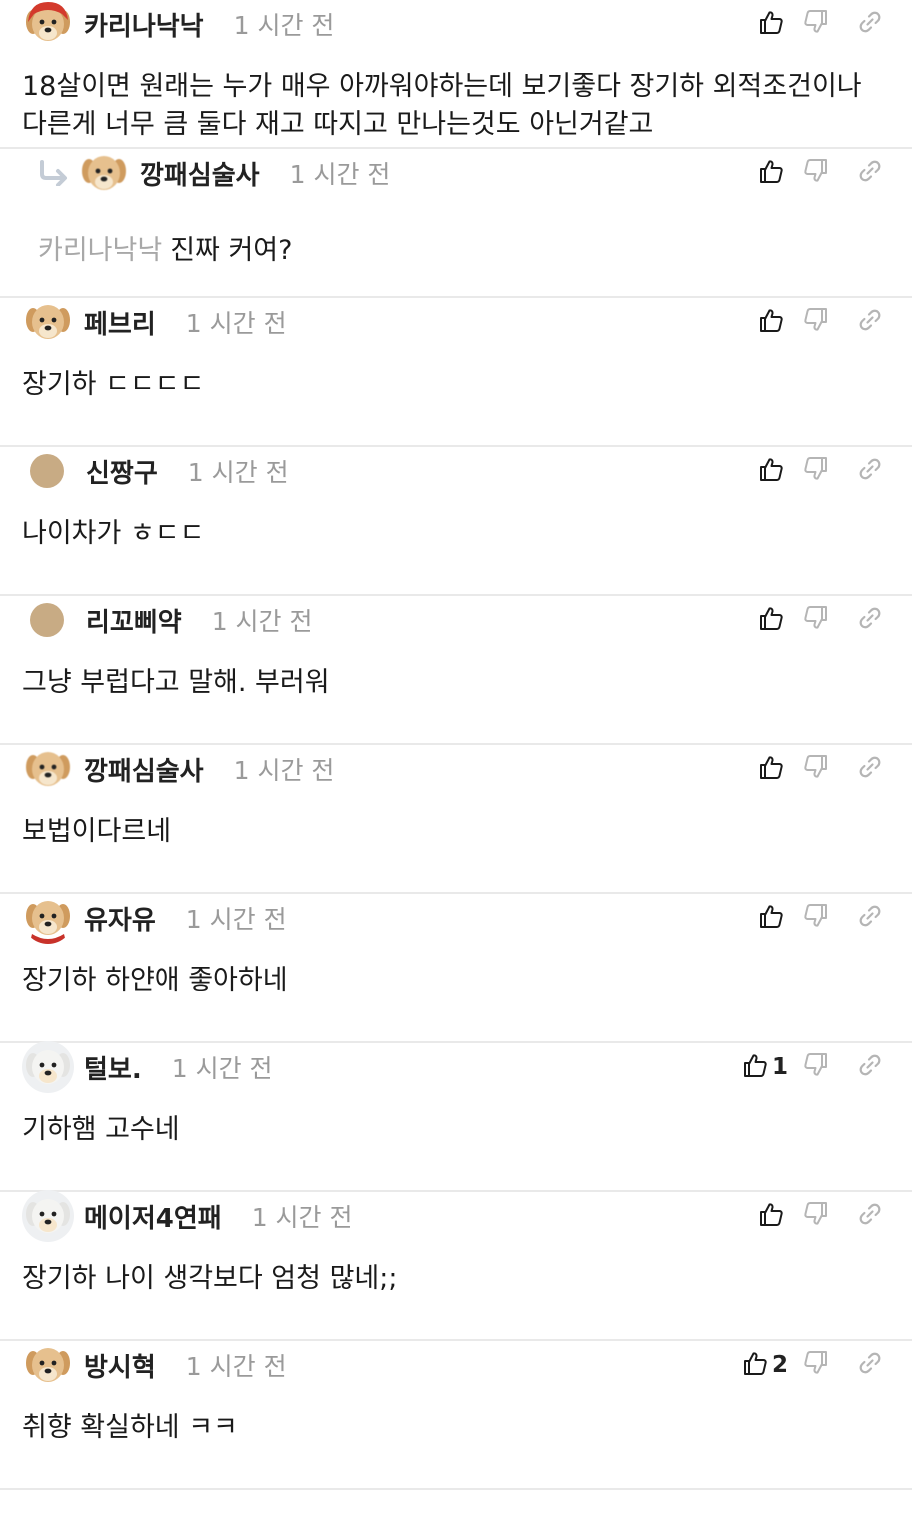  Describe the element at coordinates (176, 682) in the screenshot. I see `comment-body: 그냥 부럽다고 말해. 부러워` at that location.